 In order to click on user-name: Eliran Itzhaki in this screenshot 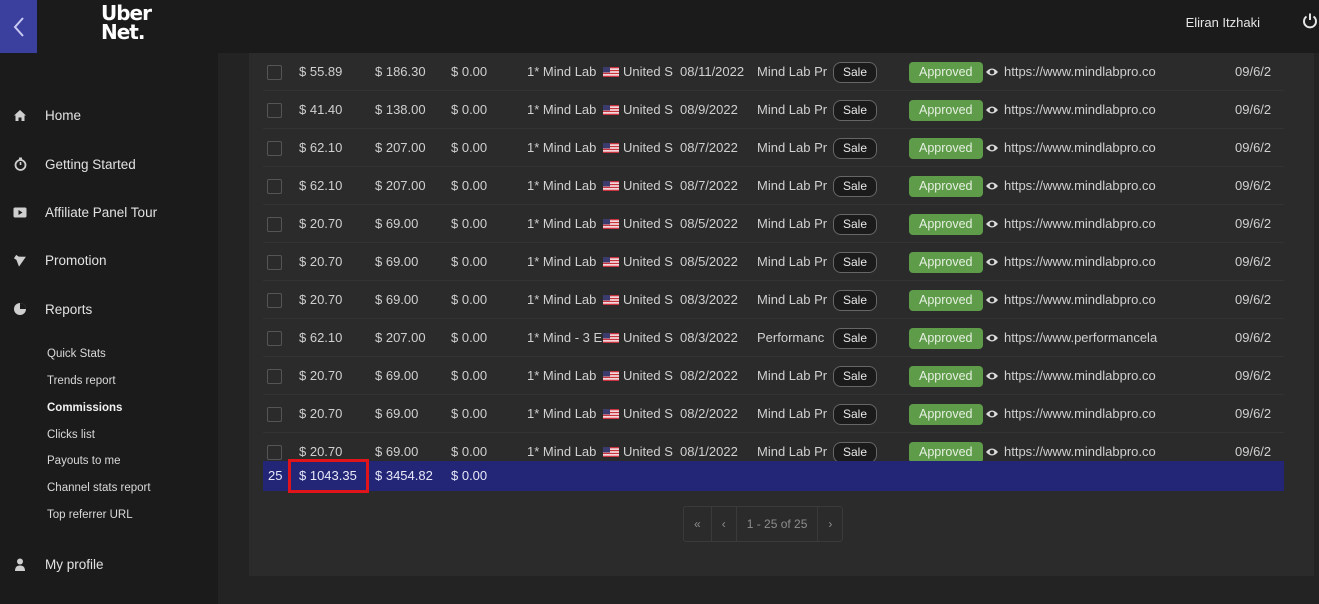, I will do `click(1223, 22)`.